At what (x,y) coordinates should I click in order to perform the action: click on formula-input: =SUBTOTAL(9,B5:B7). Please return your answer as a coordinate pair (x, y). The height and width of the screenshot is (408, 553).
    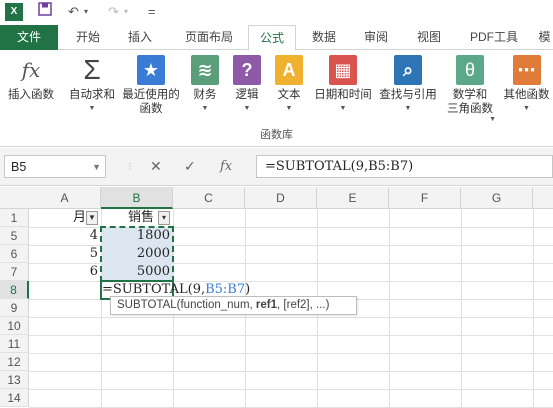
    Looking at the image, I should click on (404, 166).